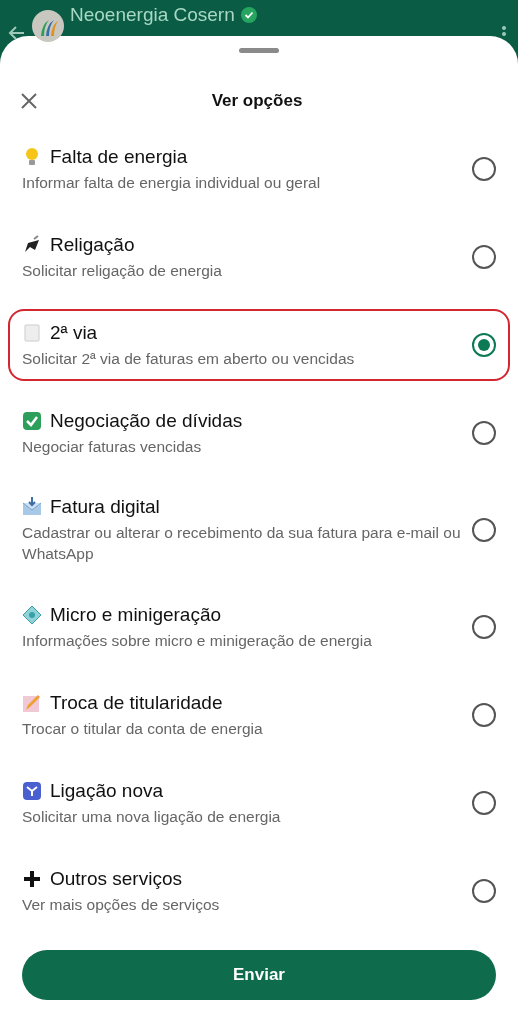  I want to click on option-description: Informações sobre micro e minigeração de energia, so click(197, 640).